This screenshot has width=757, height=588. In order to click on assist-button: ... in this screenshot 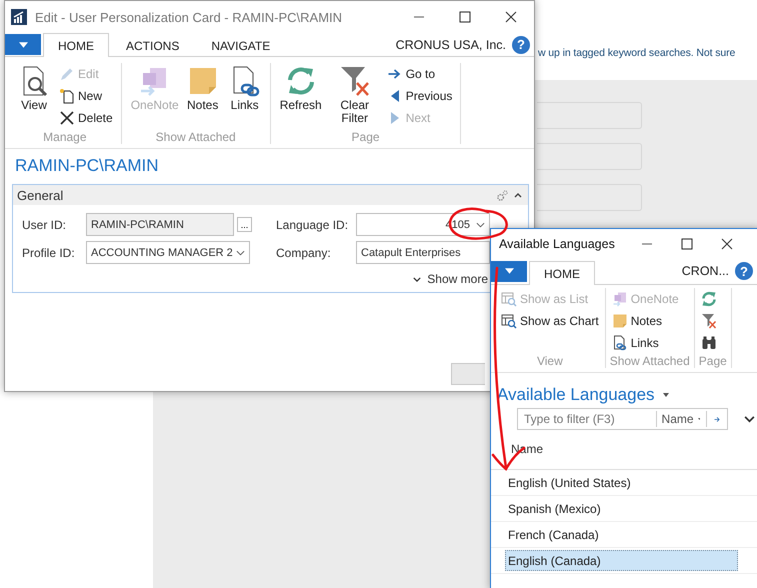, I will do `click(244, 224)`.